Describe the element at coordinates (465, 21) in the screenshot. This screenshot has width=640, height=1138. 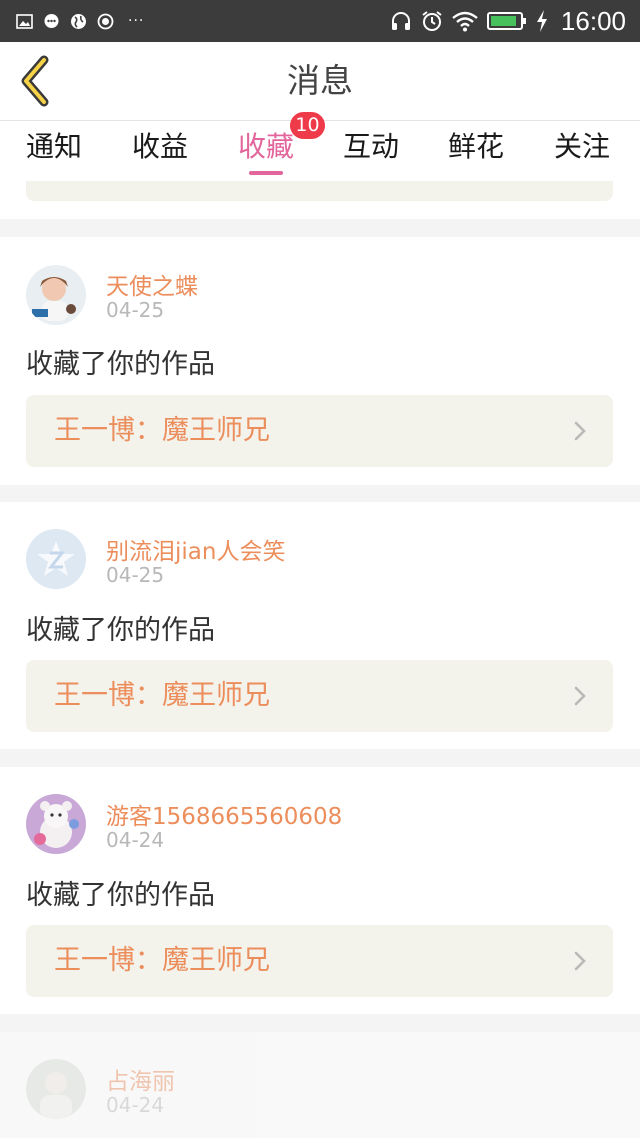
I see `wifi-icon` at that location.